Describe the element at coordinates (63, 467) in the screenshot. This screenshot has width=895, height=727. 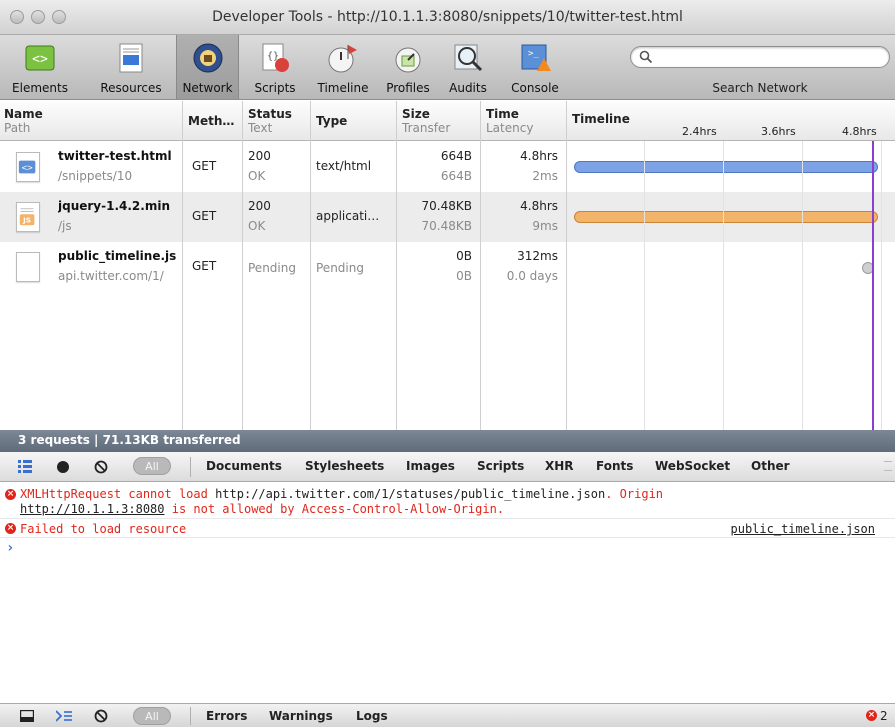
I see `record-icon` at that location.